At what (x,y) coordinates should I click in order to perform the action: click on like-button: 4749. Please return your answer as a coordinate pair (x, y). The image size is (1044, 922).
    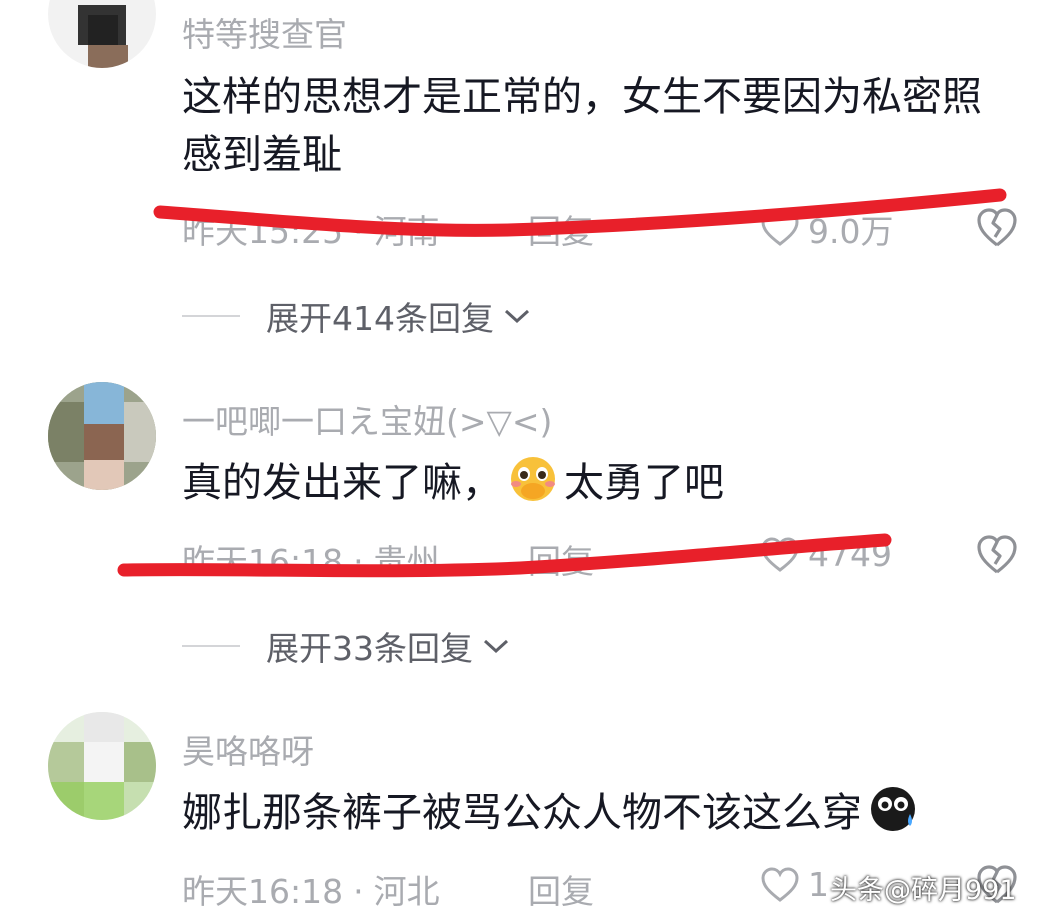
    Looking at the image, I should click on (826, 554).